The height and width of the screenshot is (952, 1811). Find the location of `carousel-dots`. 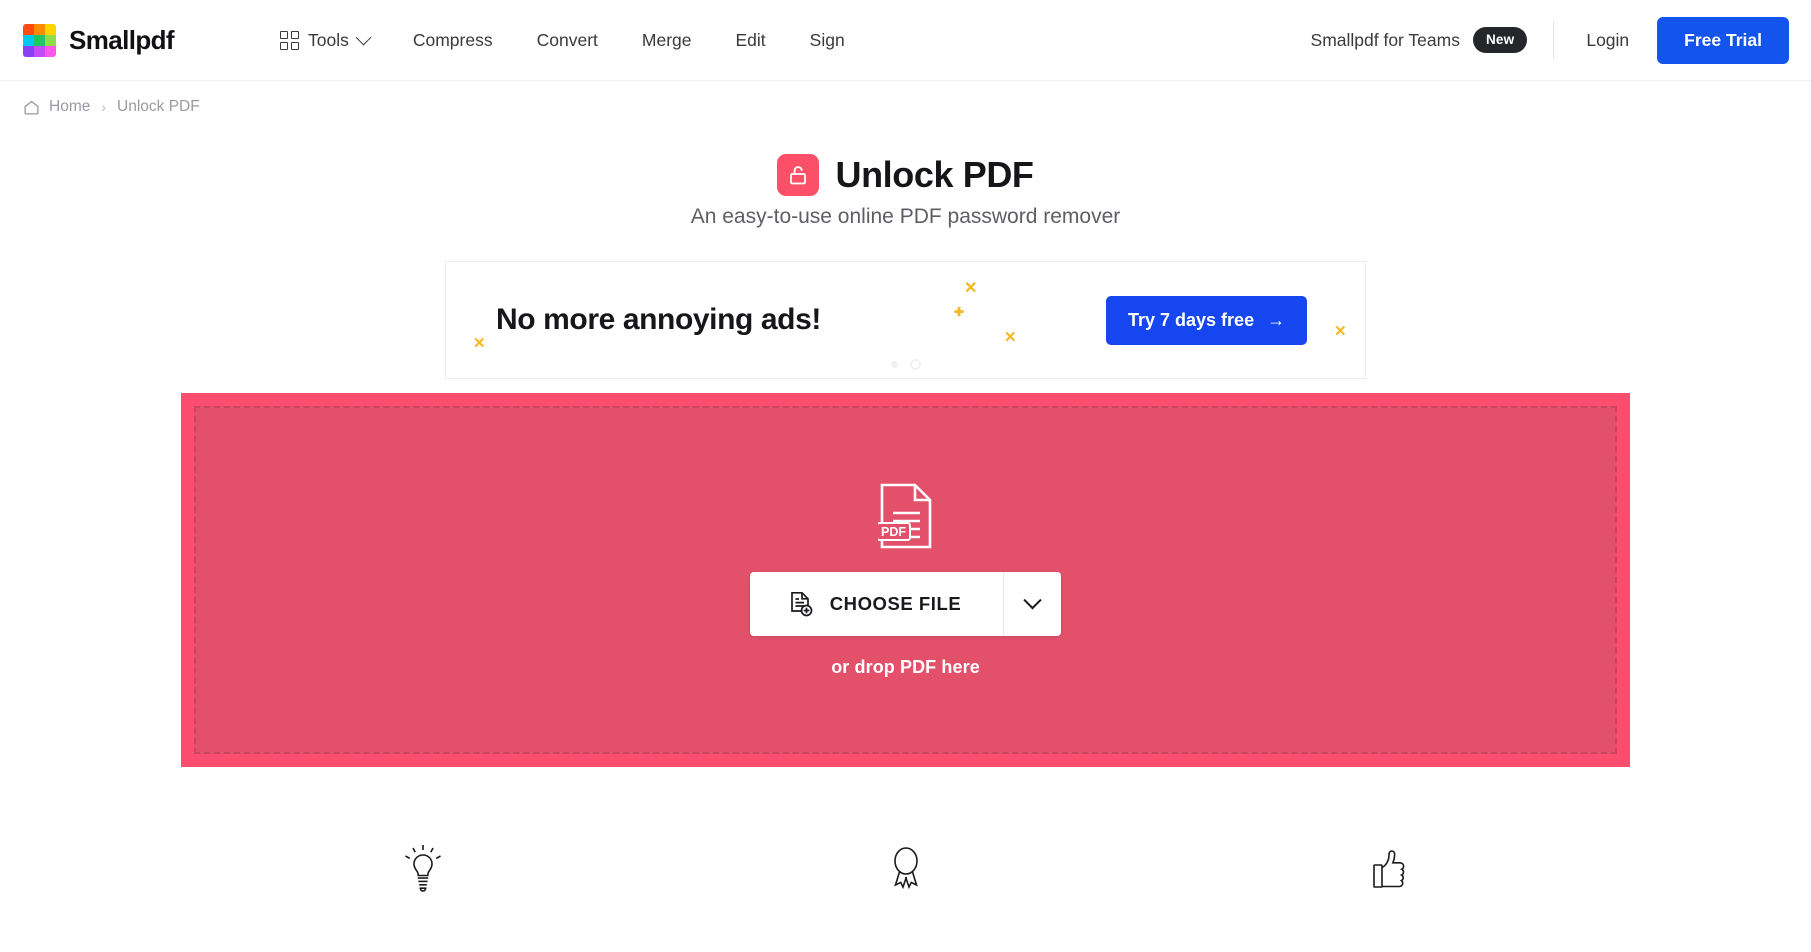

carousel-dots is located at coordinates (905, 364).